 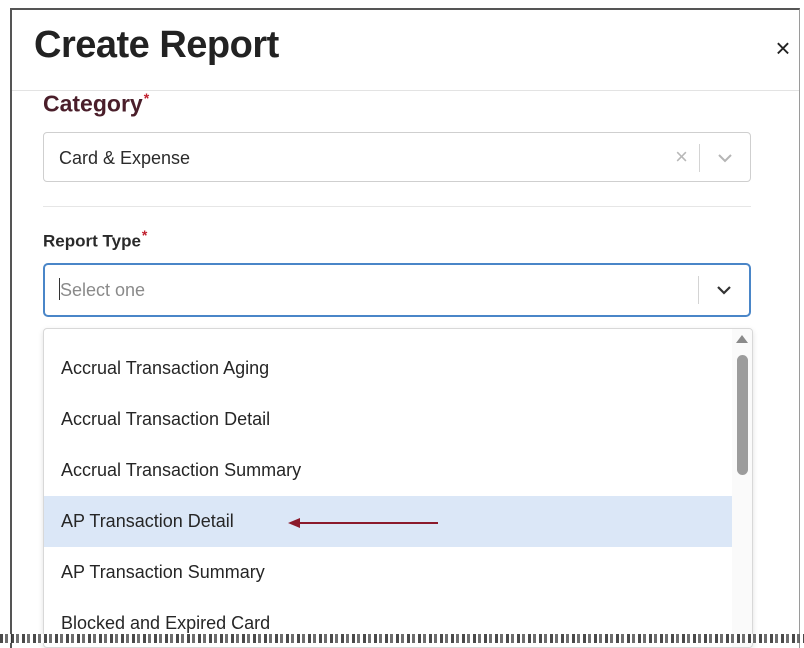 I want to click on screenshot-bottom-edge, so click(x=402, y=638).